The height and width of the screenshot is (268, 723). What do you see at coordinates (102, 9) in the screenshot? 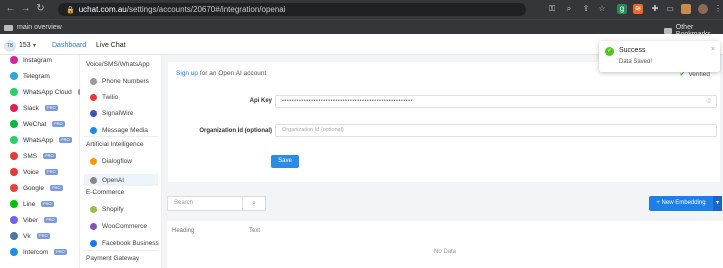
I see `url-host: uchat.com.au` at bounding box center [102, 9].